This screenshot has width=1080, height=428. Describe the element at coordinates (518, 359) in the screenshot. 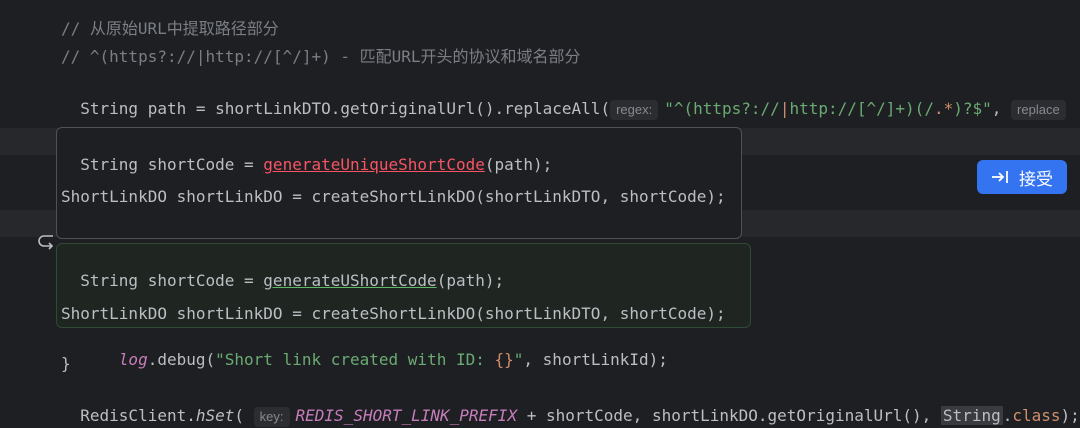

I see `string-literal: "` at that location.